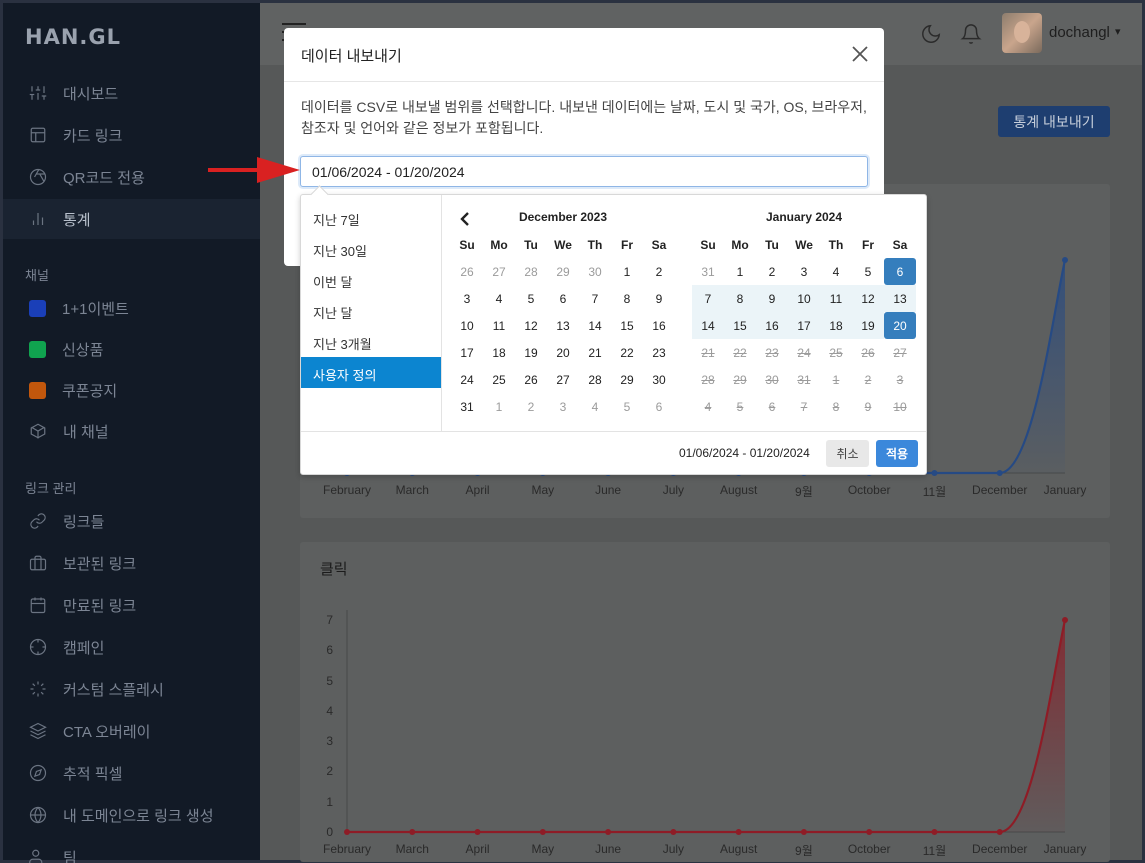 This screenshot has height=863, width=1145. Describe the element at coordinates (131, 308) in the screenshot. I see `sidebar-item: 1+1이벤트` at that location.